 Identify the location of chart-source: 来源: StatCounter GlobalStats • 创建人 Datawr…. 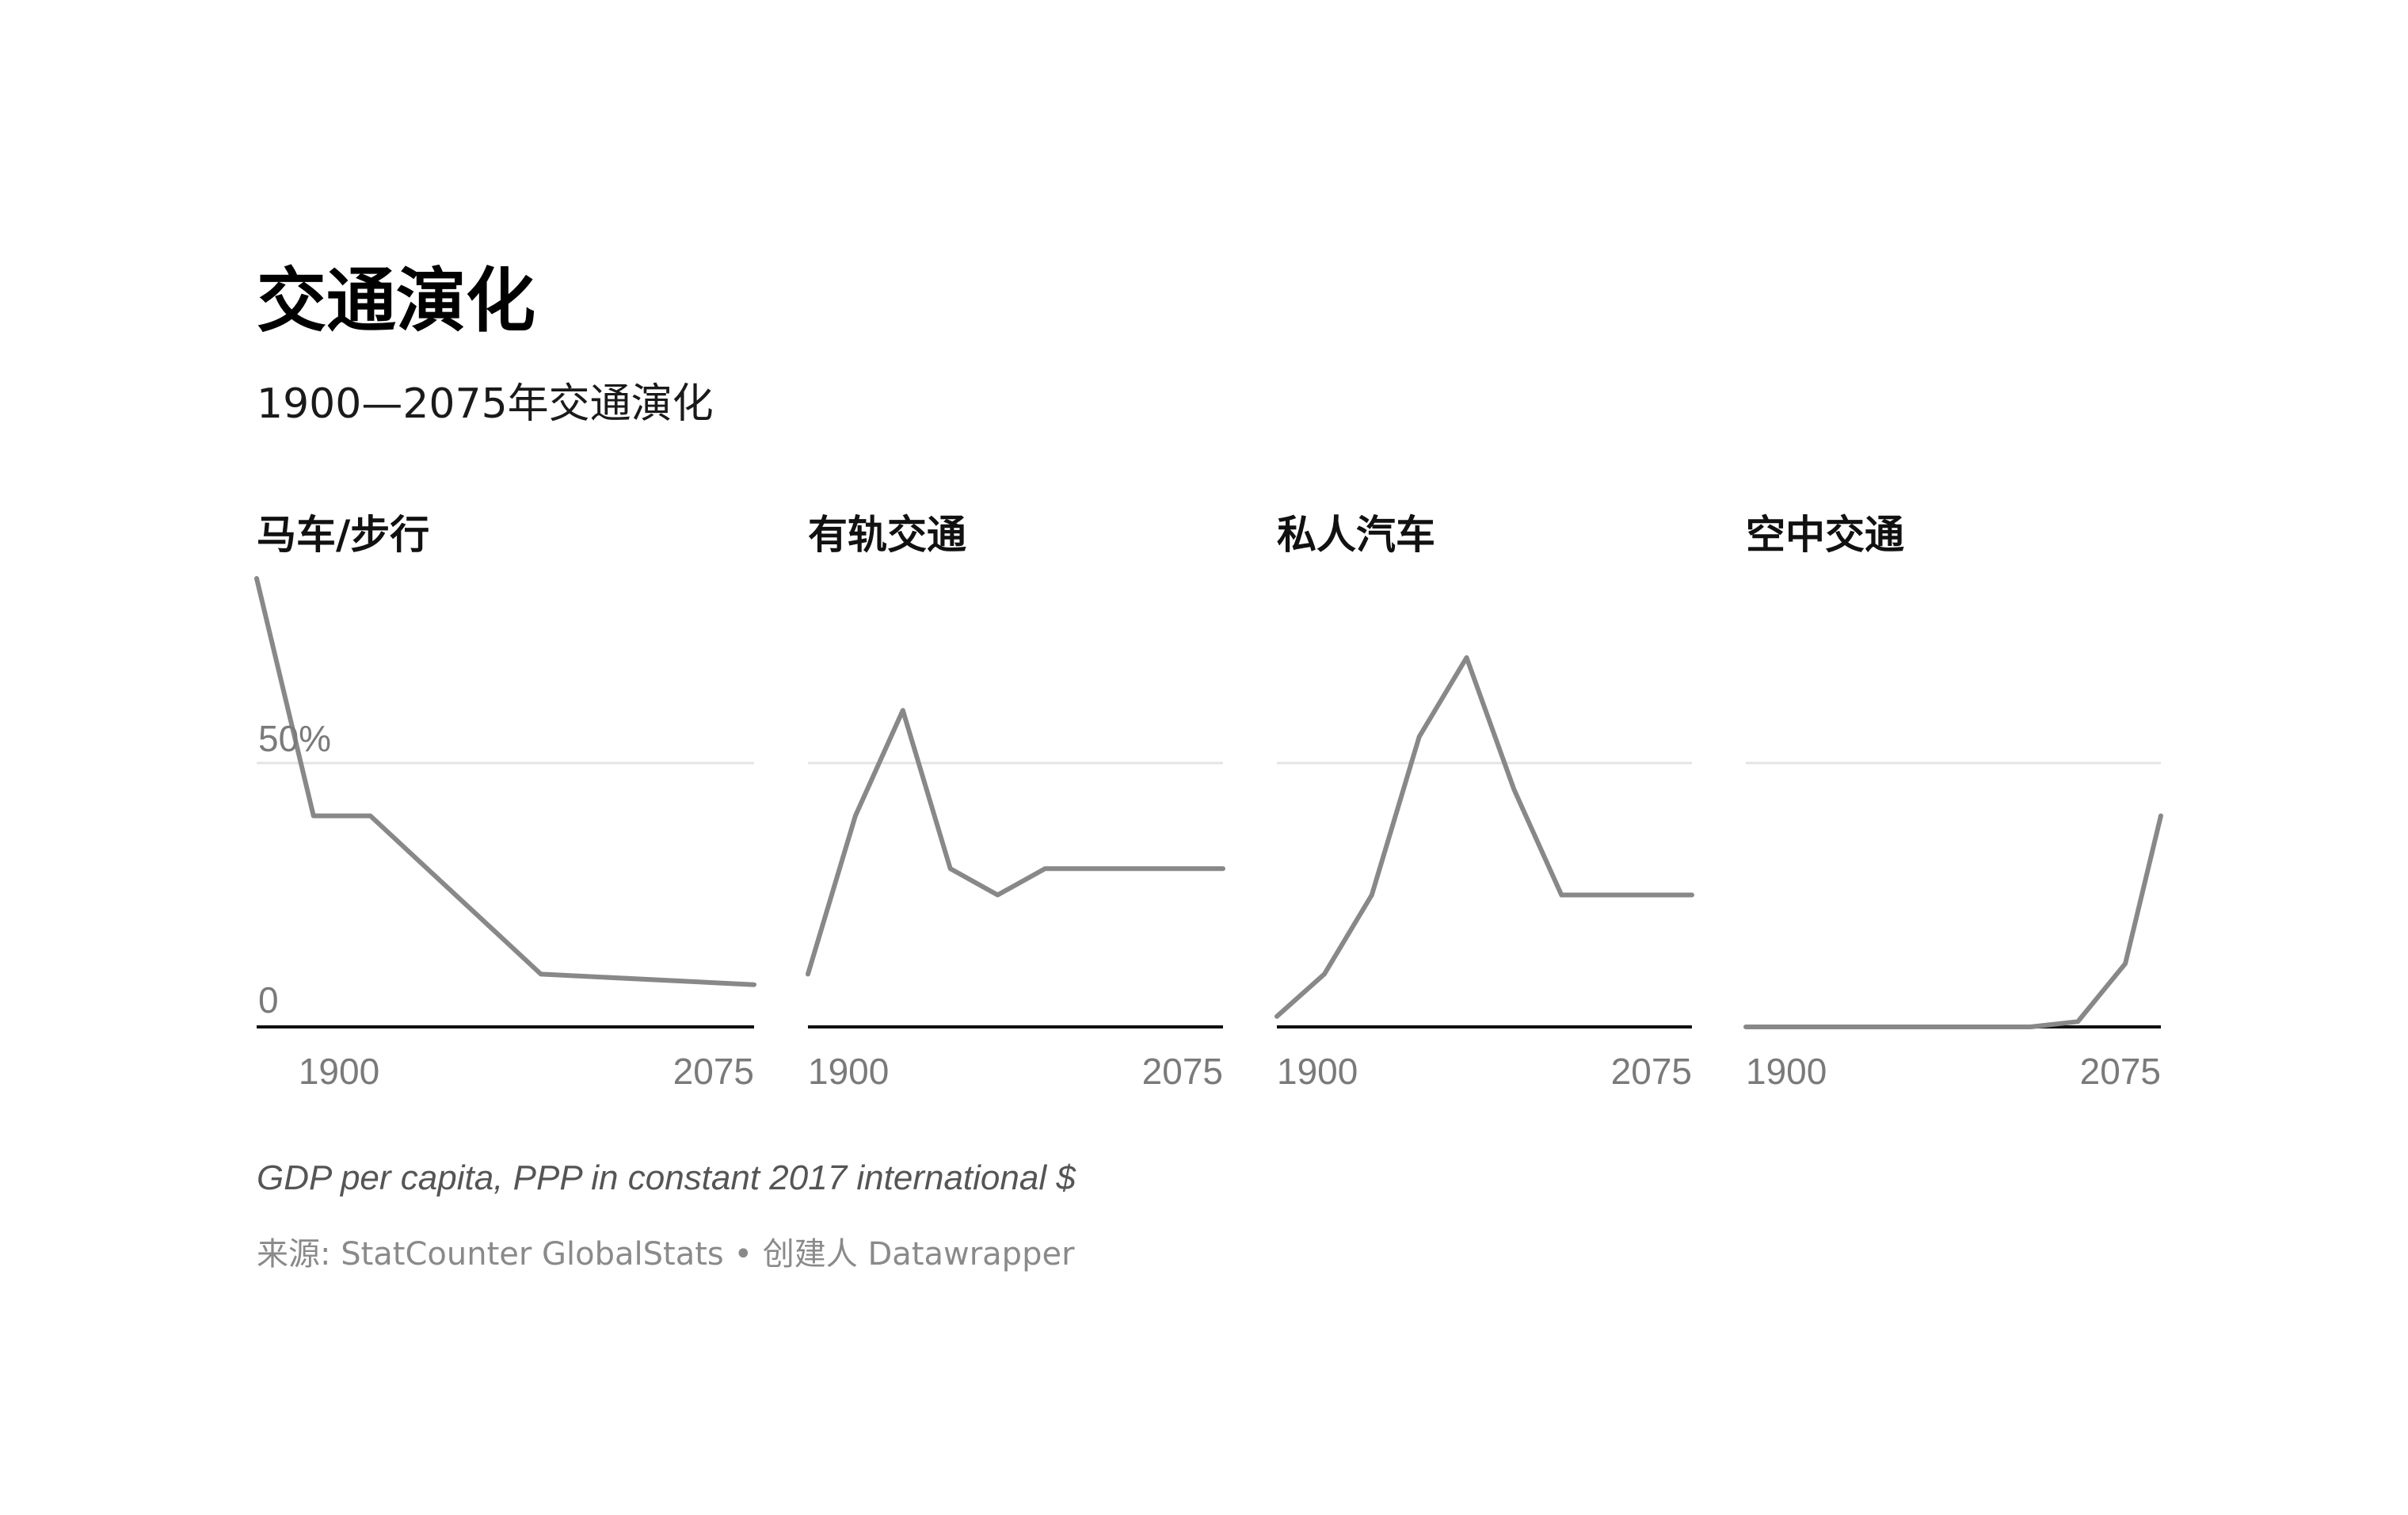
(666, 1251).